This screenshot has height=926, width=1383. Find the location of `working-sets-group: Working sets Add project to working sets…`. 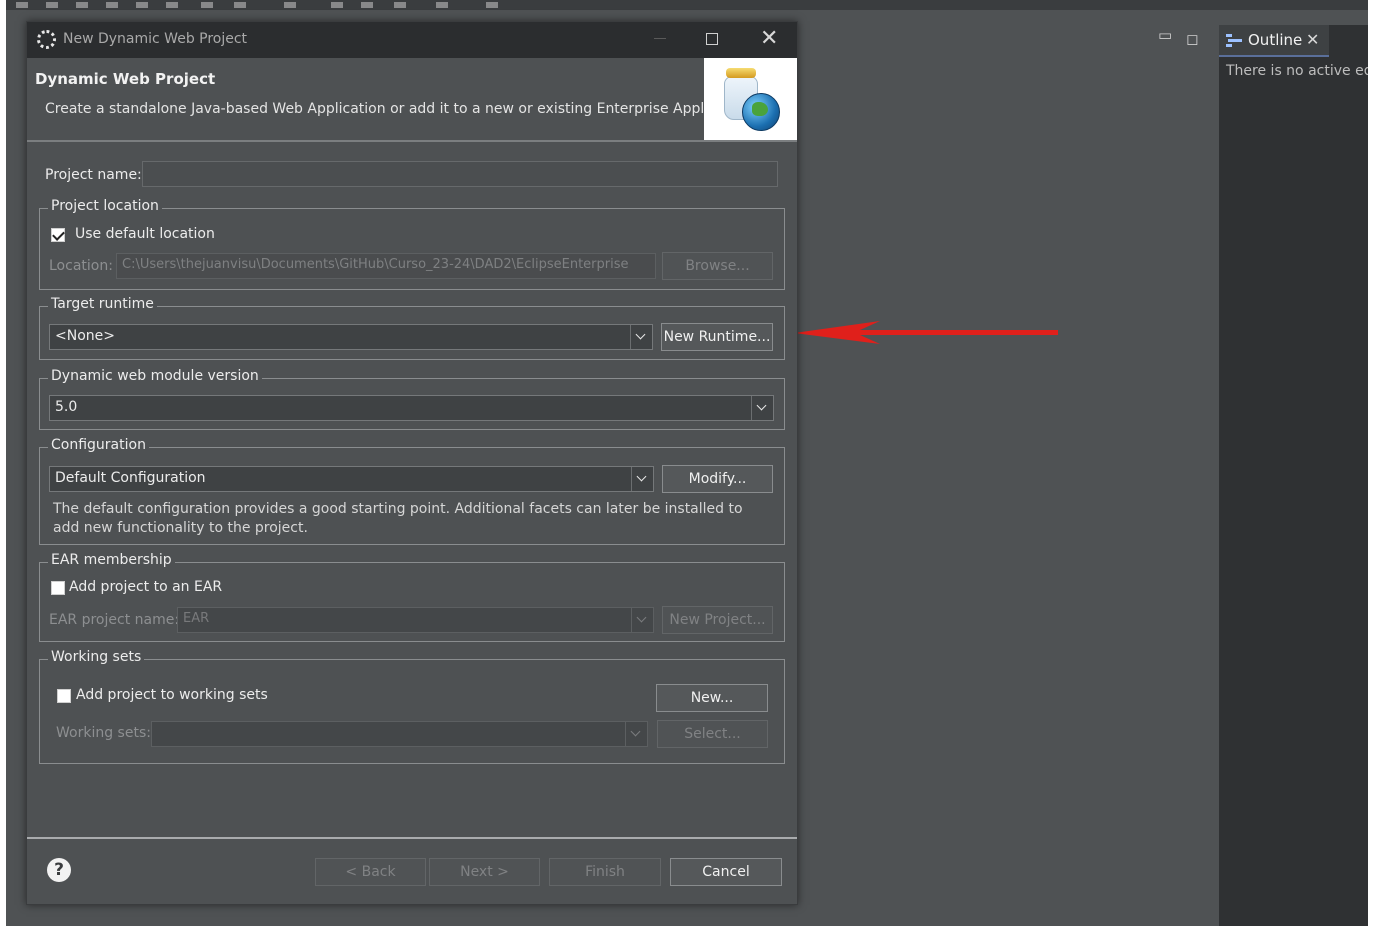

working-sets-group: Working sets Add project to working sets… is located at coordinates (412, 706).